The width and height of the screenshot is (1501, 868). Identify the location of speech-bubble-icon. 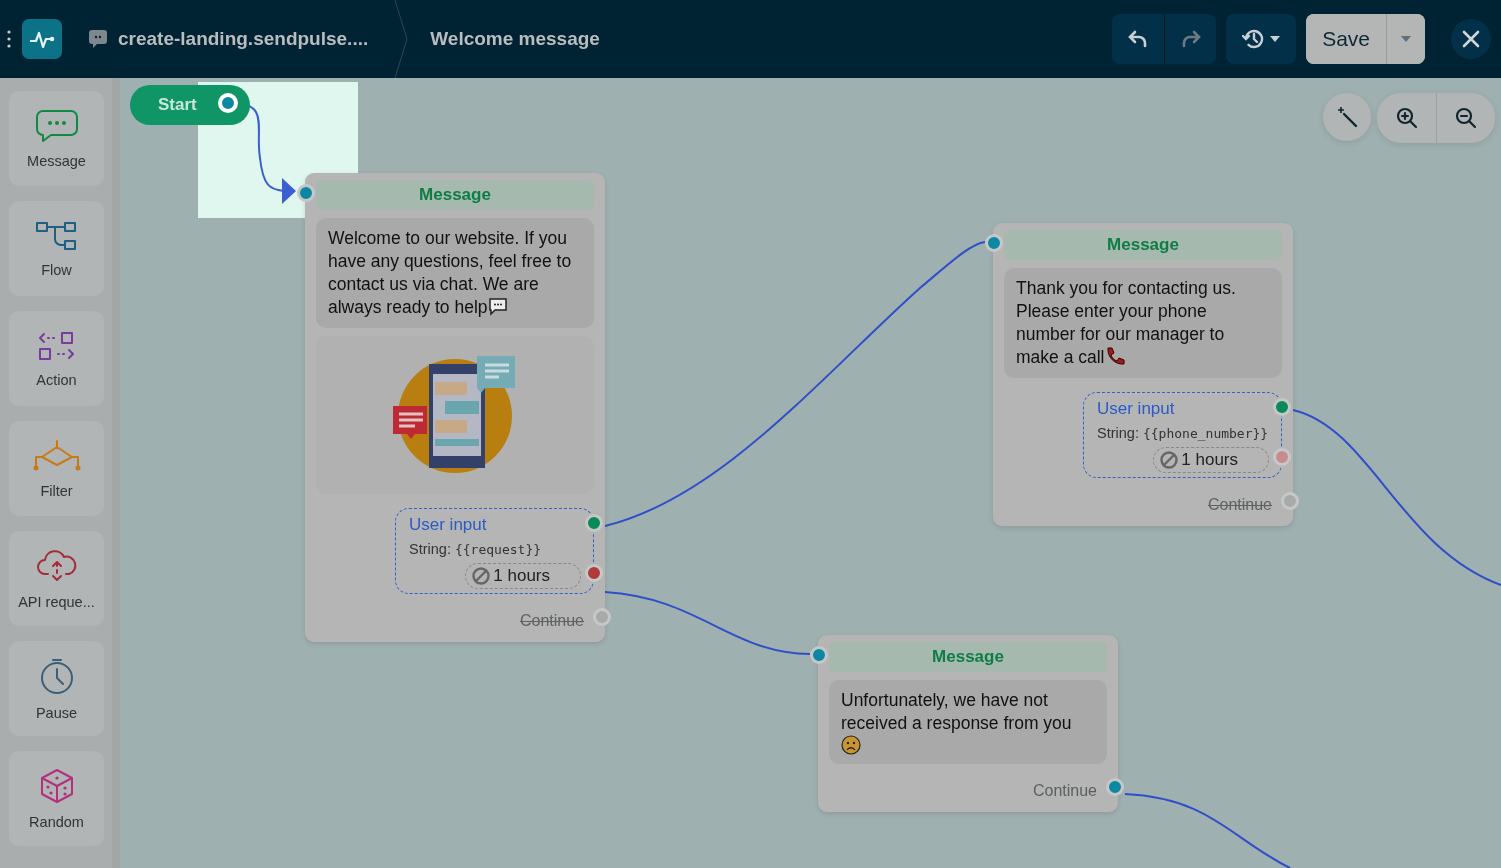
(497, 307).